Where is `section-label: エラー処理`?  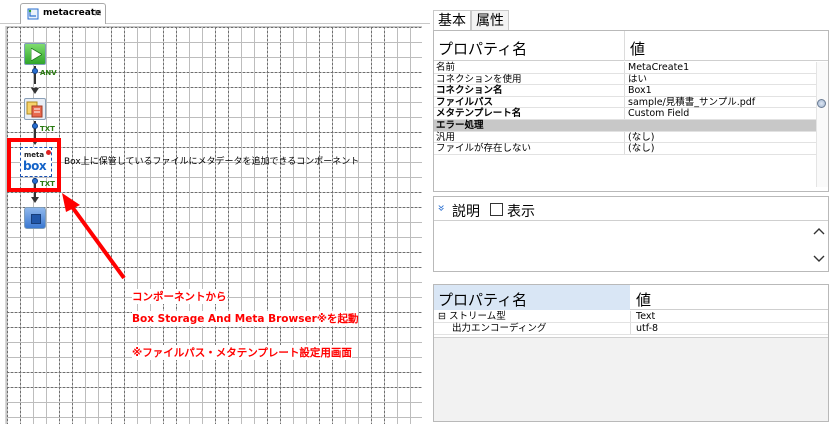 section-label: エラー処理 is located at coordinates (460, 125).